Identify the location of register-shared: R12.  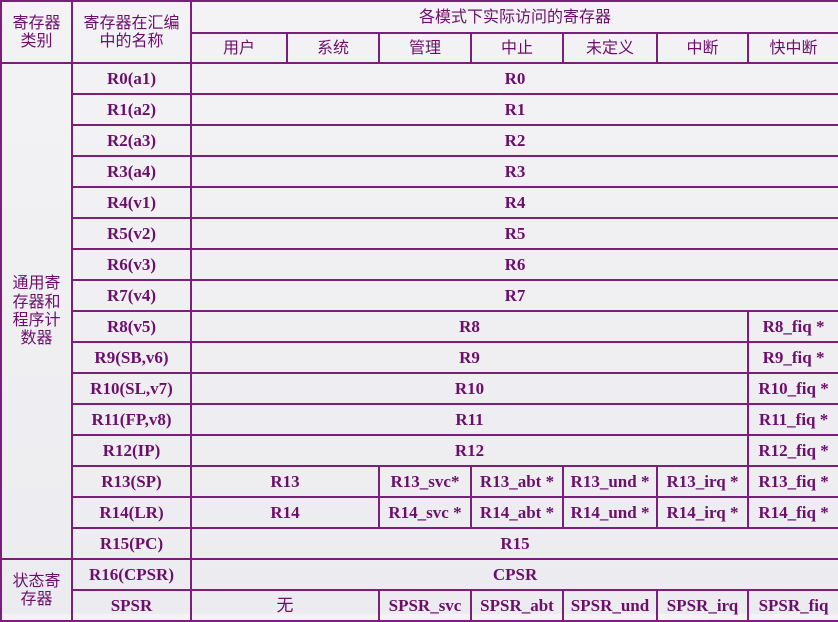
(469, 450).